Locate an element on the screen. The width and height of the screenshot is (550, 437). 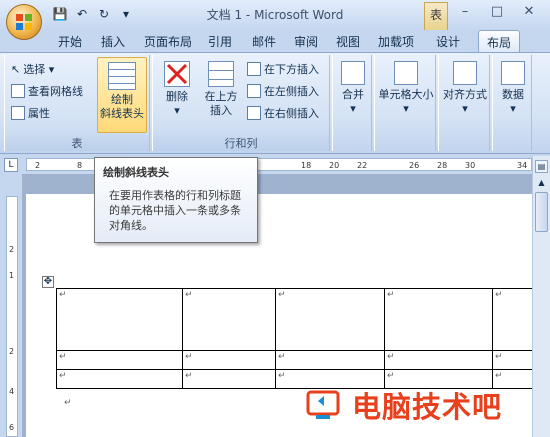
delete-label: 删除 is located at coordinates (177, 96).